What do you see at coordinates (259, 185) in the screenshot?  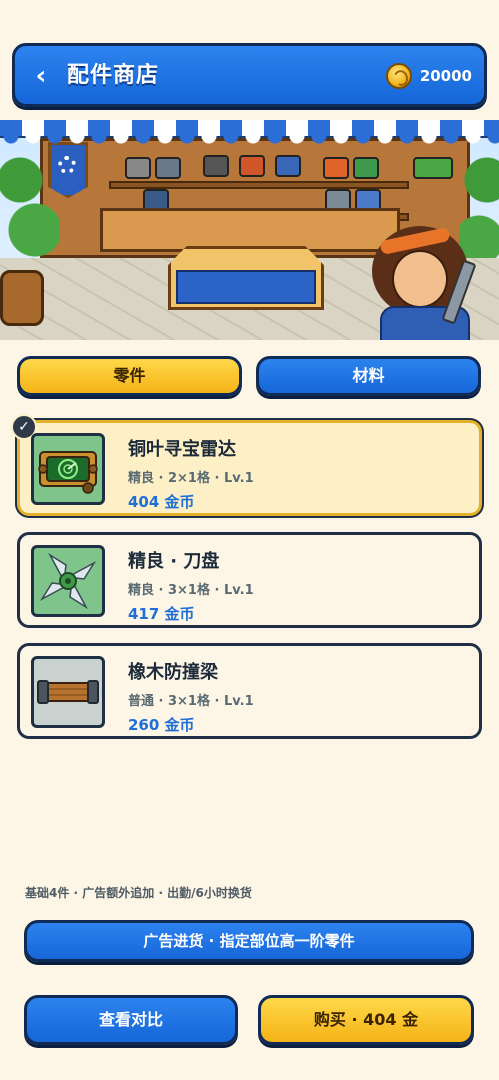 I see `shelf` at bounding box center [259, 185].